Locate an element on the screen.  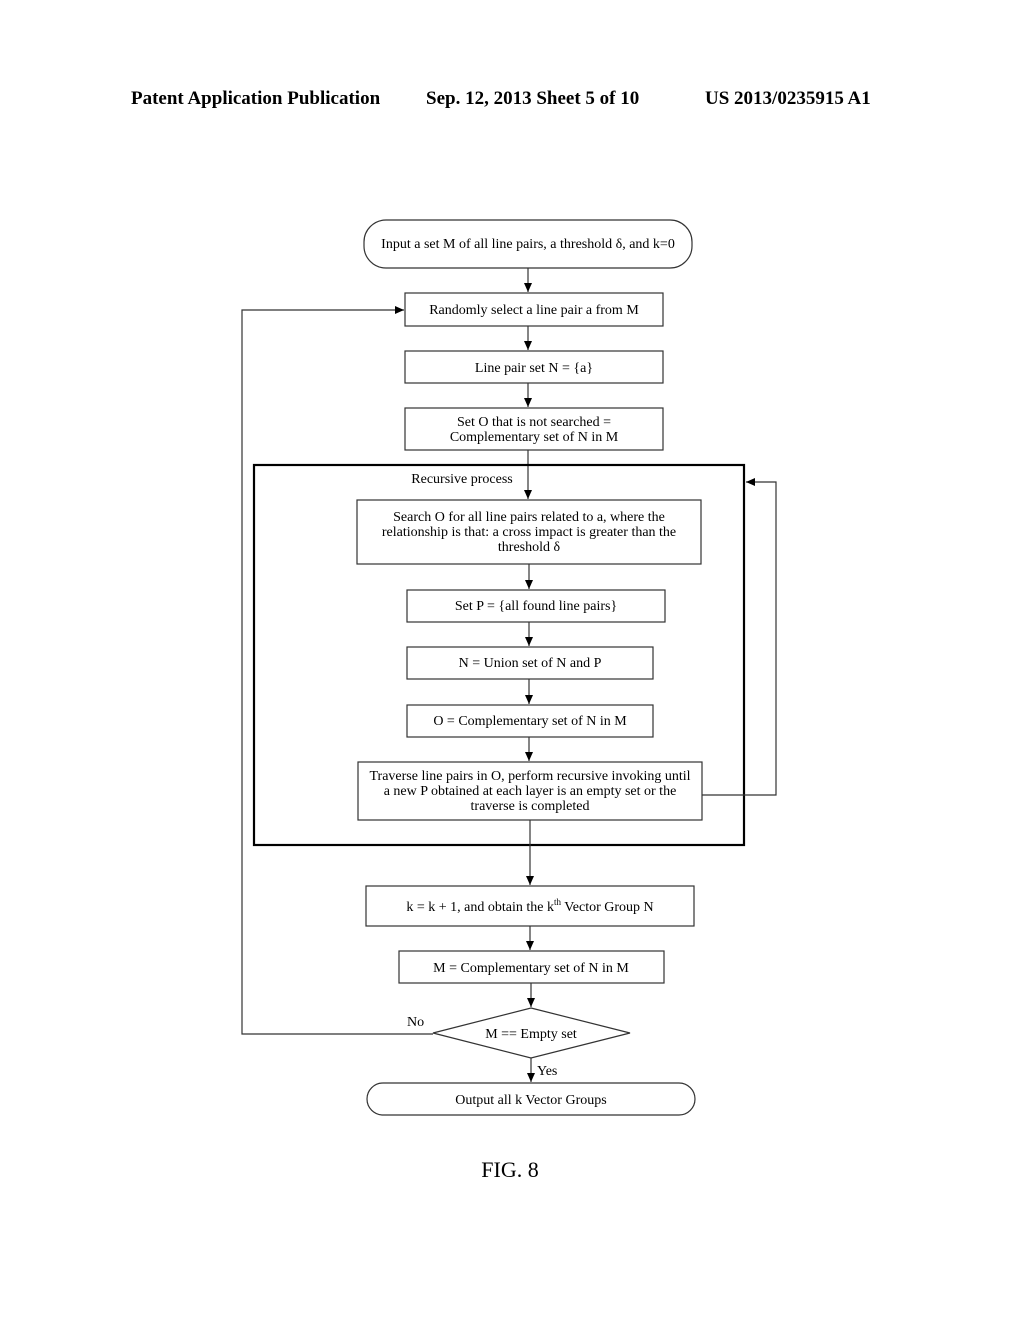
update-o-text: O = Complementary set of N in M is located at coordinates (530, 721).